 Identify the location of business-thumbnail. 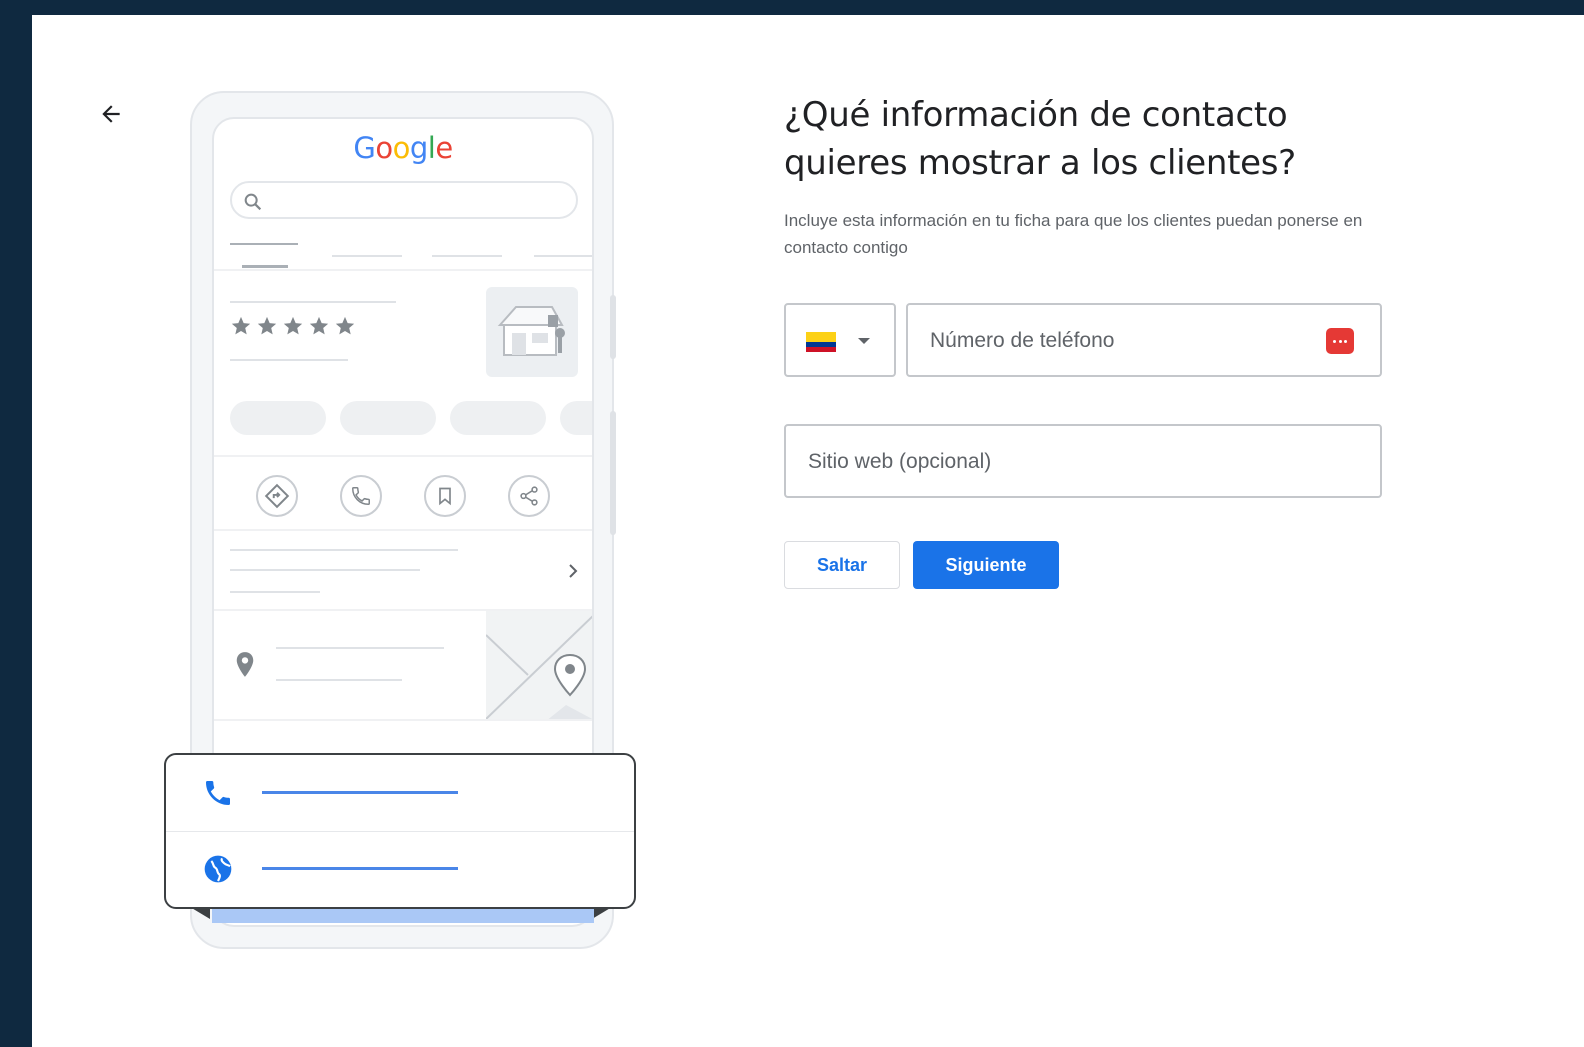
(532, 332).